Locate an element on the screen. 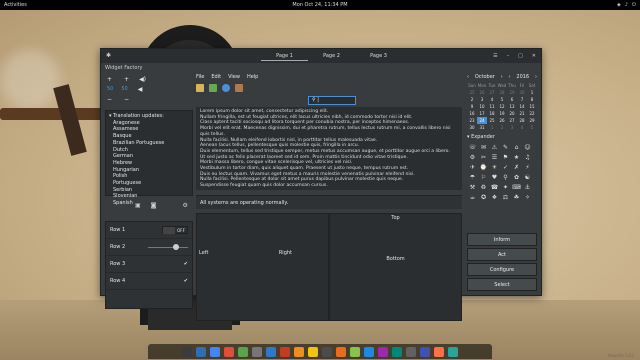 The image size is (640, 360). calendar-day: 24 is located at coordinates (482, 120).